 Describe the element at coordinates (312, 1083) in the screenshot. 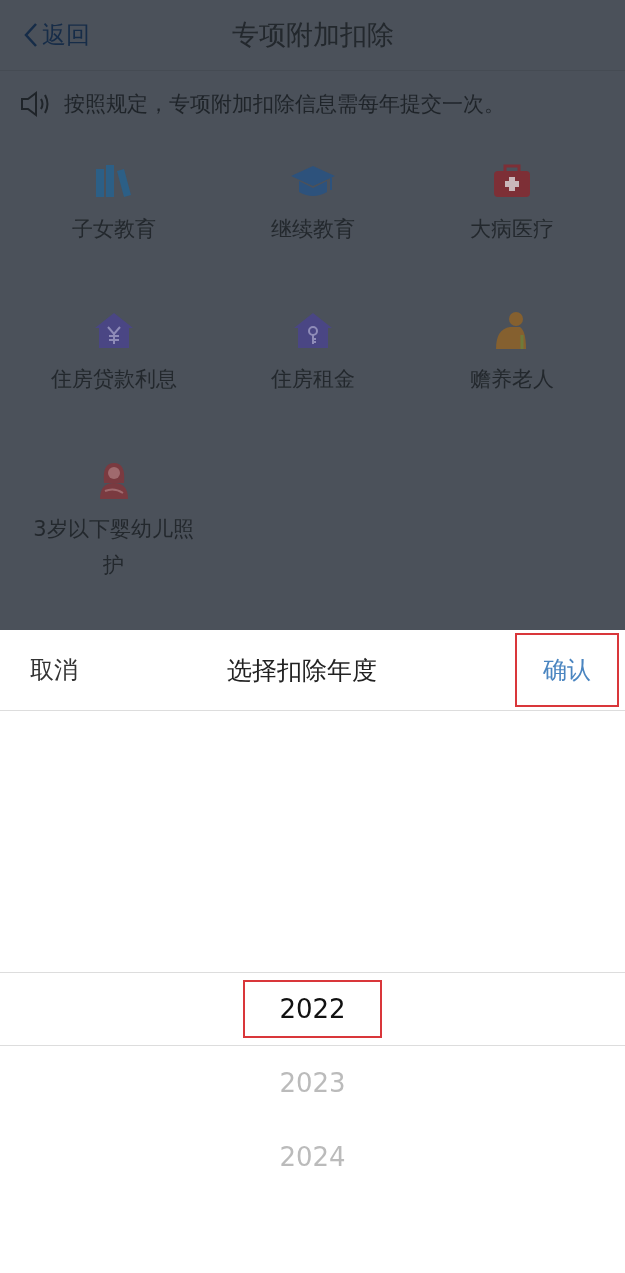

I see `year-option: 2023` at that location.